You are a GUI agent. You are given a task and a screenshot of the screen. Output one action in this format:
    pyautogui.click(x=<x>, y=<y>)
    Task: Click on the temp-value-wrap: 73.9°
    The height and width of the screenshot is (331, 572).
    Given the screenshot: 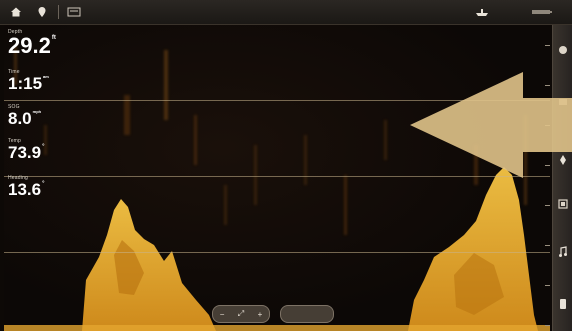 What is the action you would take?
    pyautogui.click(x=26, y=152)
    